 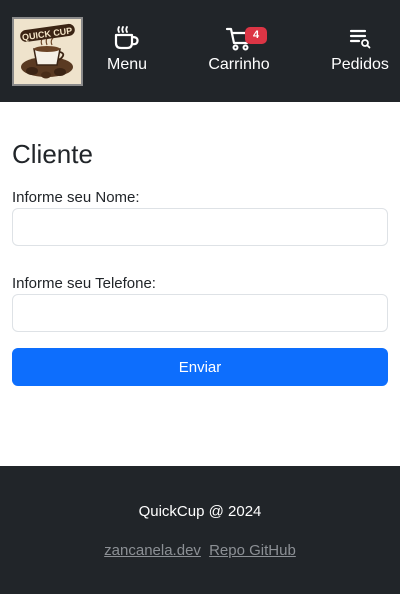 What do you see at coordinates (152, 550) in the screenshot?
I see `footer-link-website: zancanela.dev` at bounding box center [152, 550].